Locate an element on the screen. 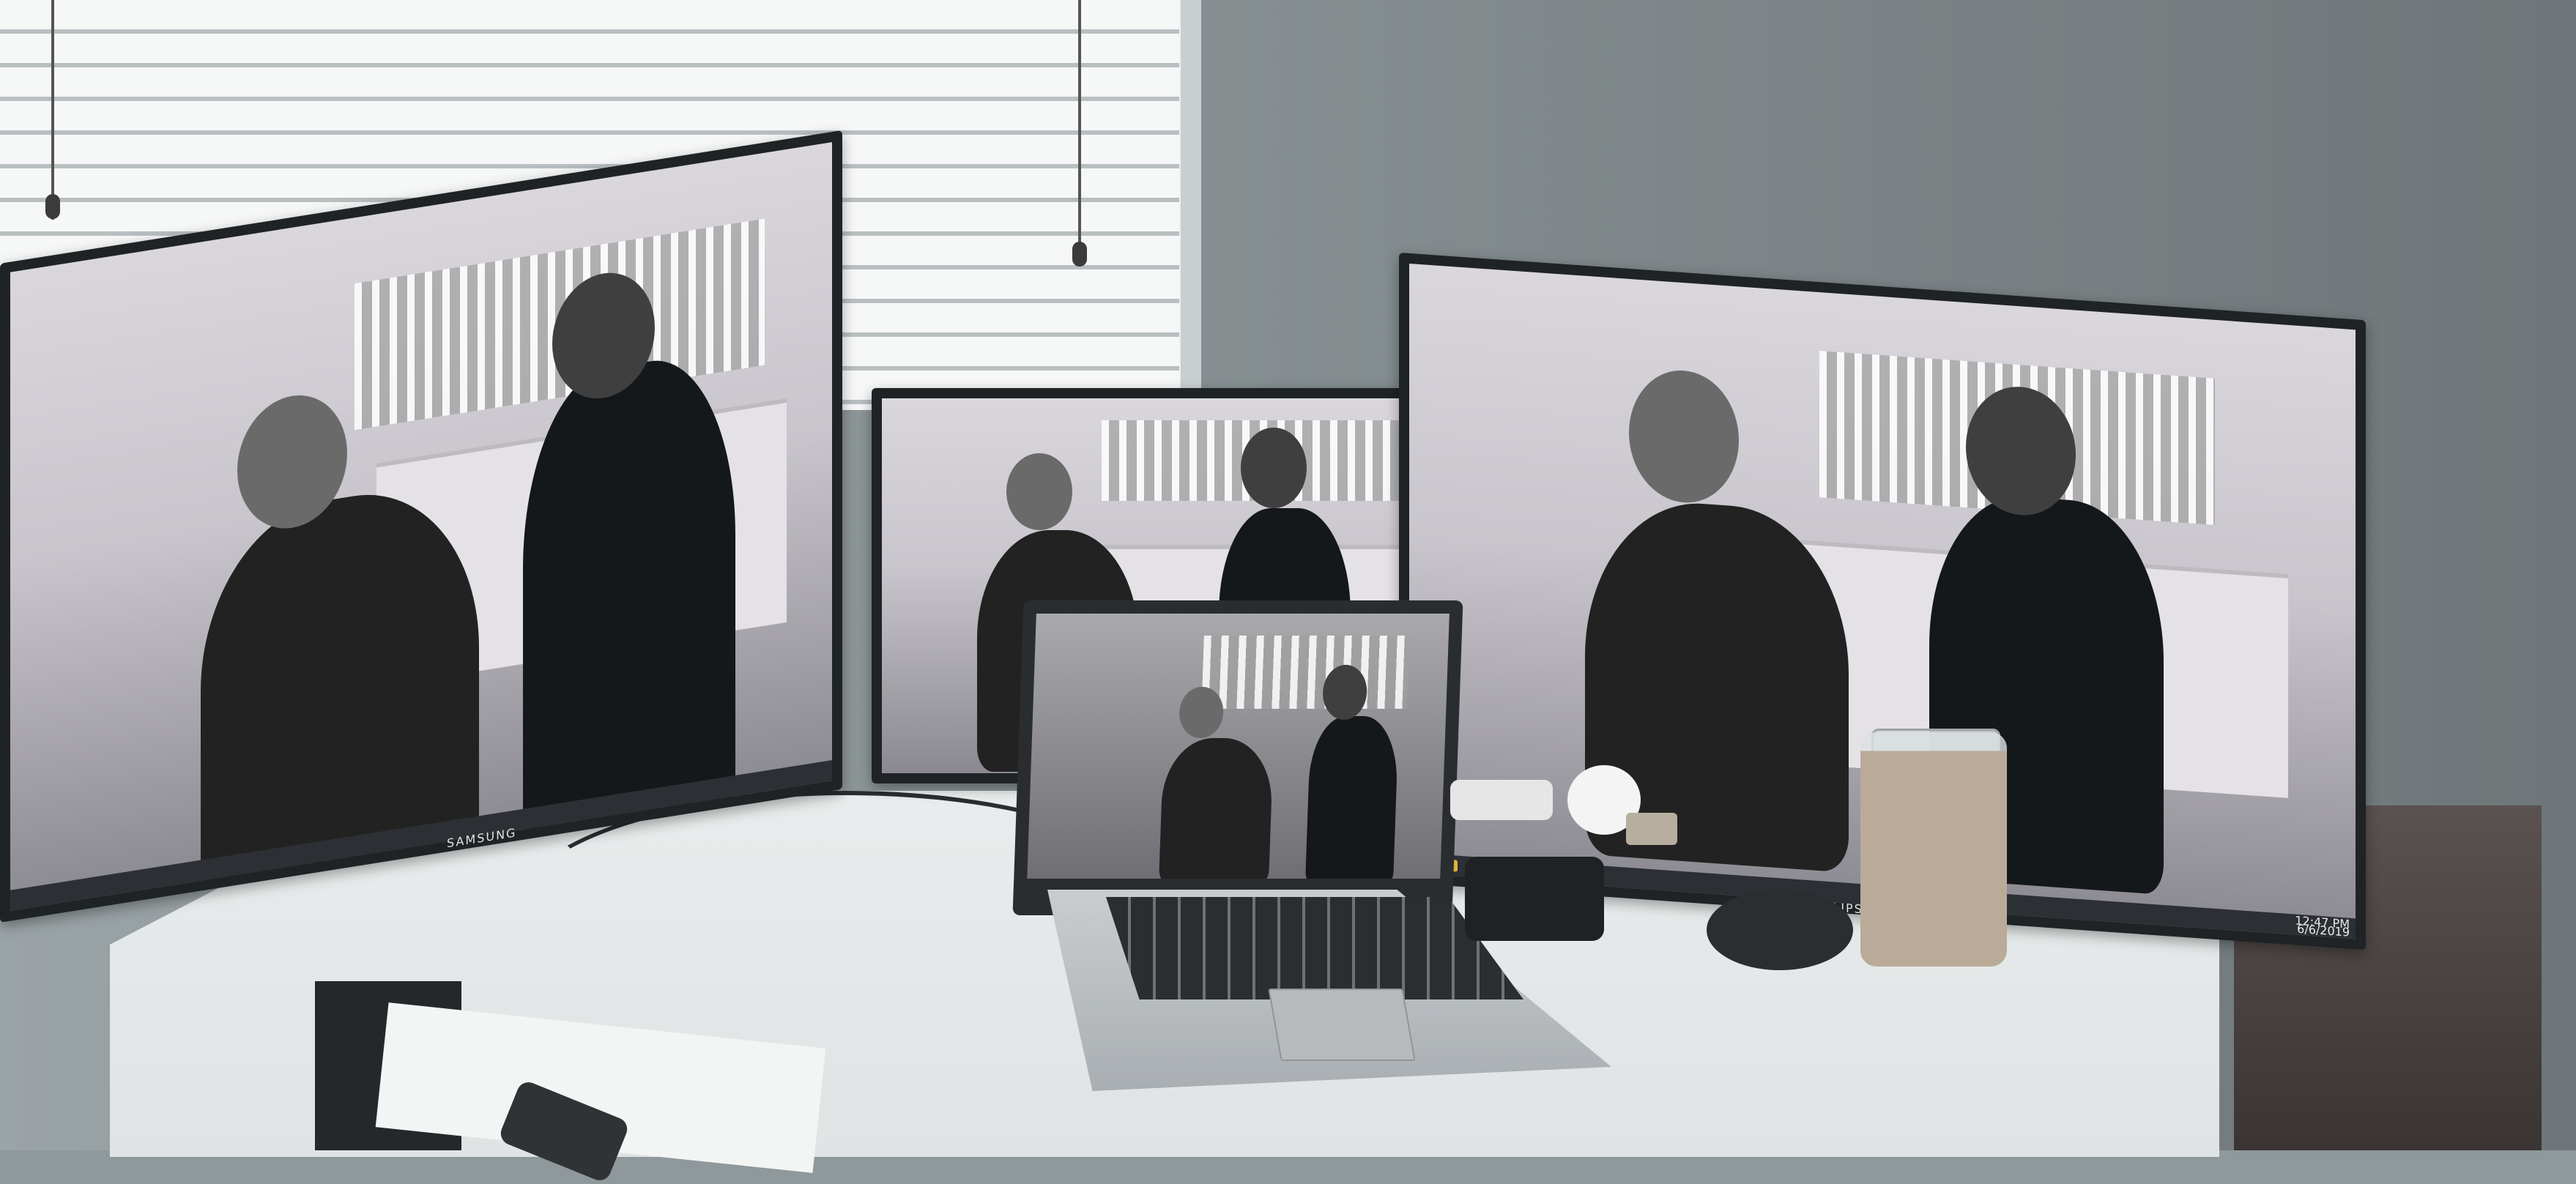 The image size is (2576, 1184). laptop-touchpad is located at coordinates (1342, 1024).